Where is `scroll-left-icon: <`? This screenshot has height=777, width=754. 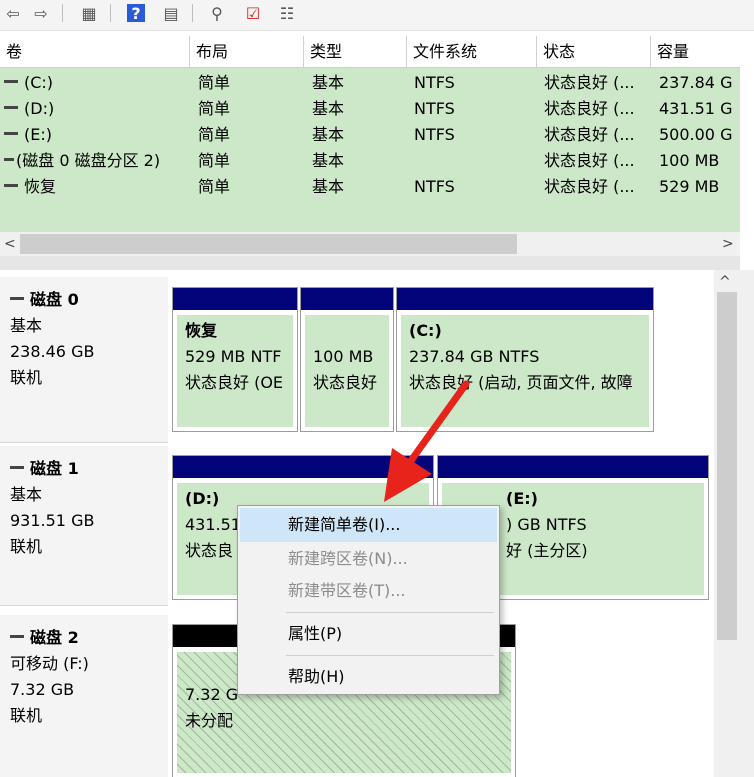 scroll-left-icon: < is located at coordinates (10, 244).